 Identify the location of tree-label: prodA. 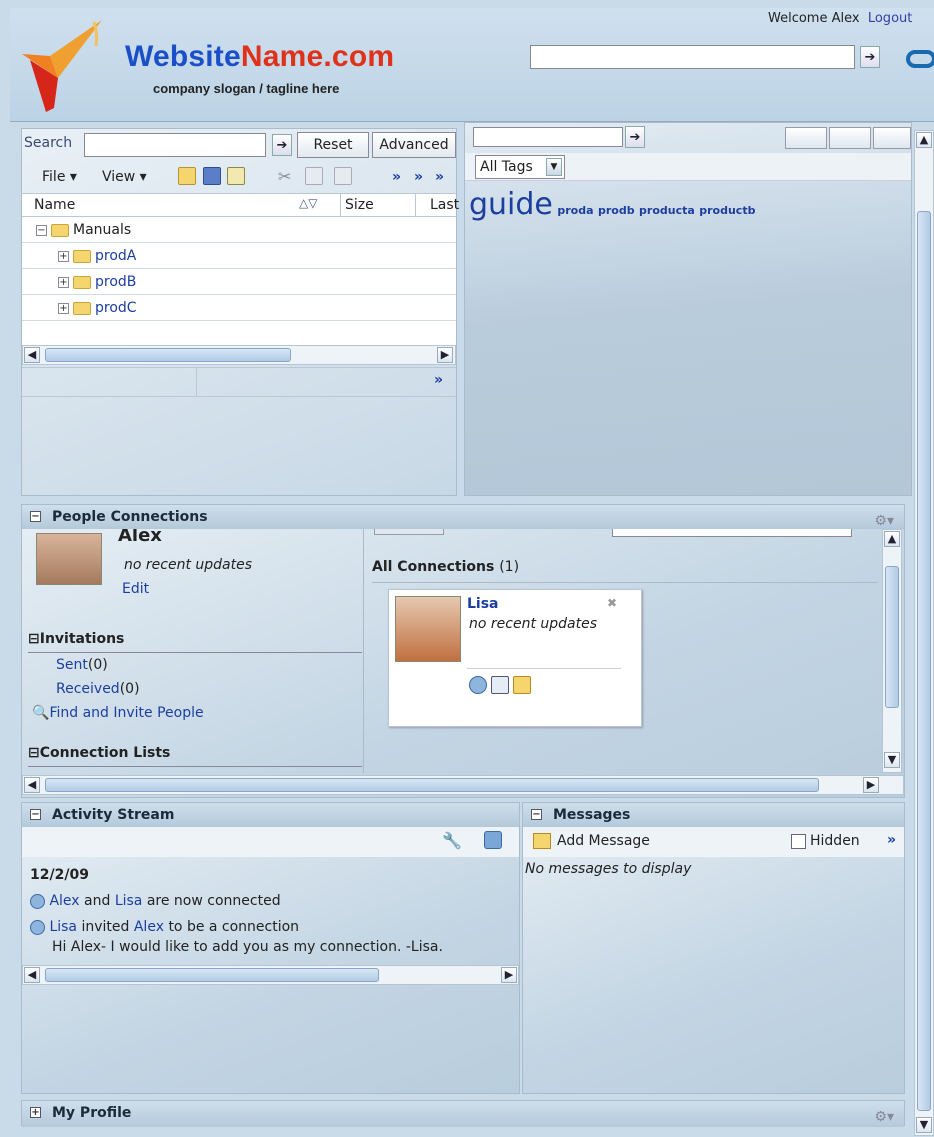
(115, 256).